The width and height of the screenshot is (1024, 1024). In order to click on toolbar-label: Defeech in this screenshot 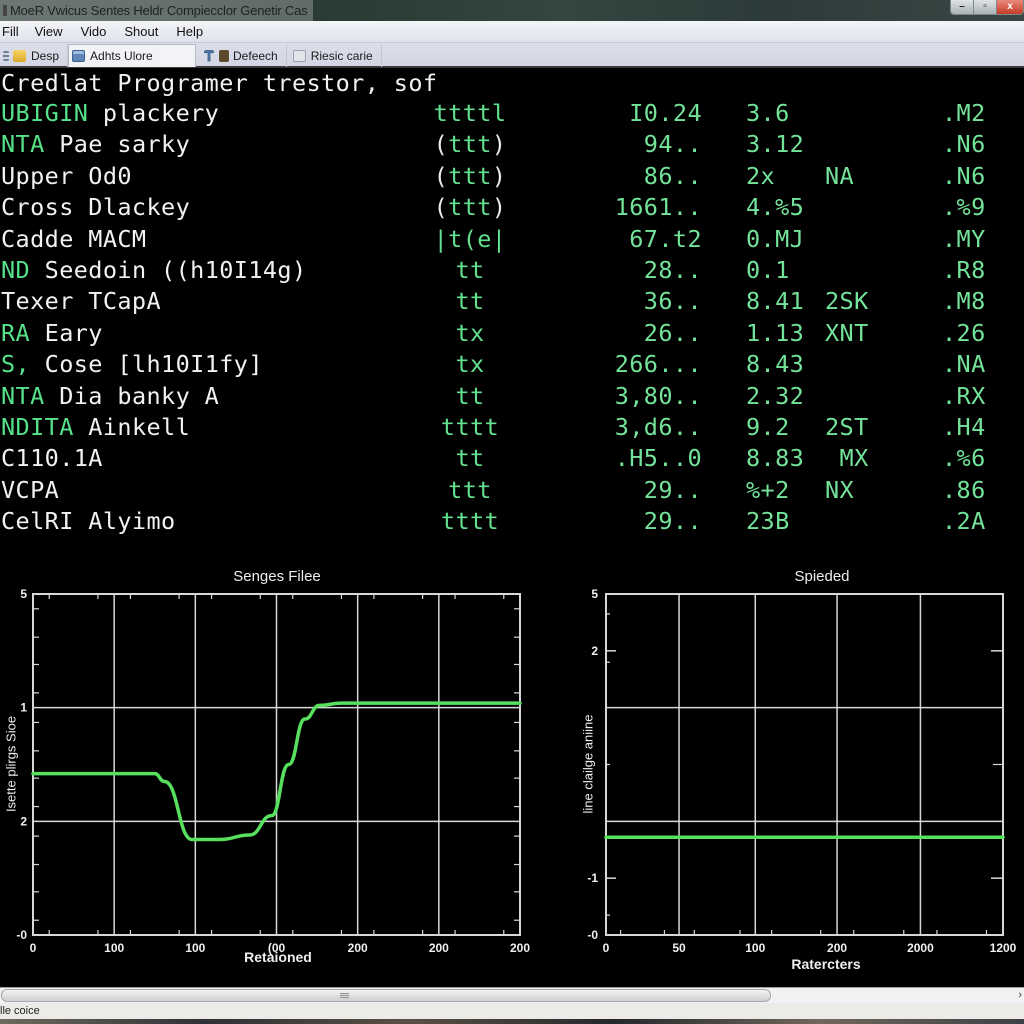, I will do `click(255, 55)`.